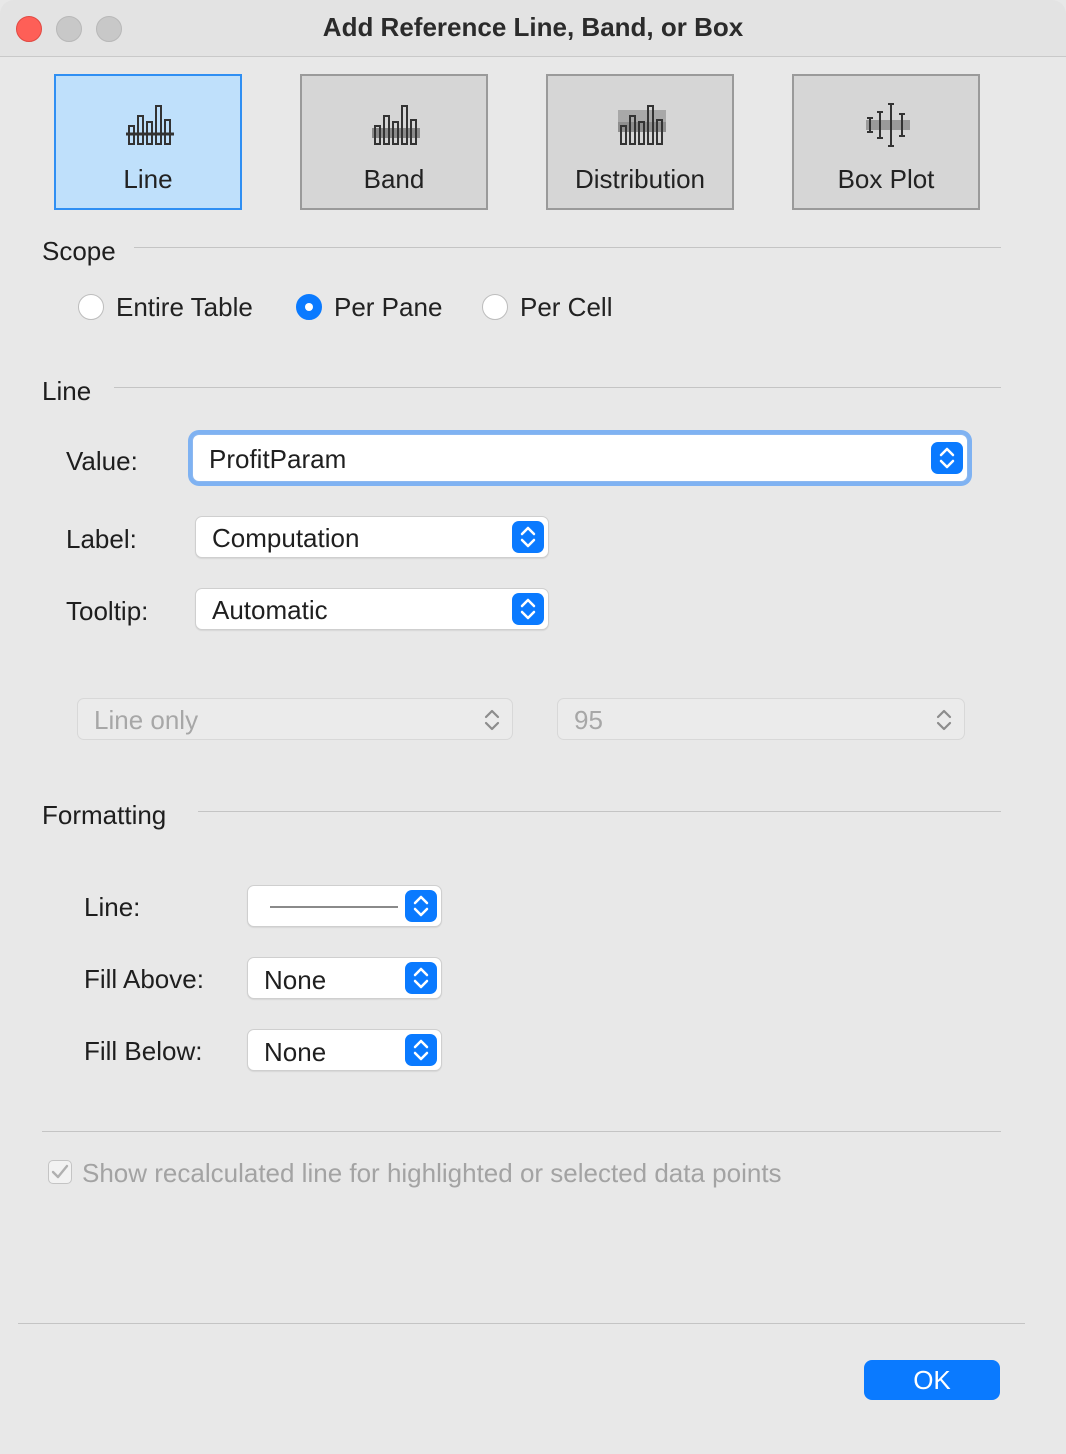 This screenshot has width=1066, height=1454. What do you see at coordinates (144, 979) in the screenshot?
I see `fill-above-label: Fill Above:` at bounding box center [144, 979].